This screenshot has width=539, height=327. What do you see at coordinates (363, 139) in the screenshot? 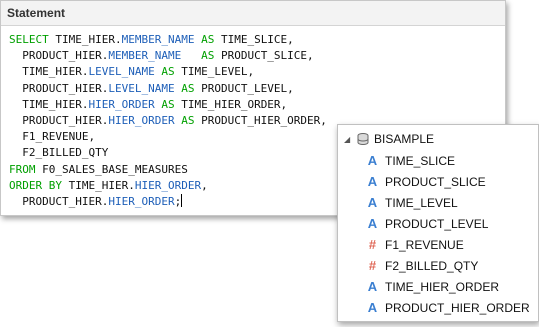
I see `database-icon` at bounding box center [363, 139].